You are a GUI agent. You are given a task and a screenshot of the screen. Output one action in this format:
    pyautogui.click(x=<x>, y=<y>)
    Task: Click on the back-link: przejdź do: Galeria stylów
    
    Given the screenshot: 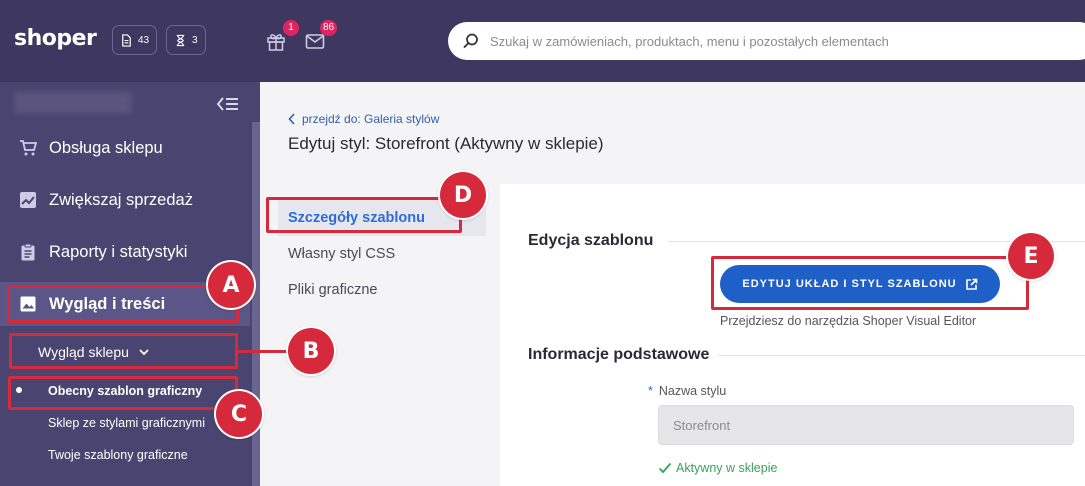 What is the action you would take?
    pyautogui.click(x=363, y=119)
    